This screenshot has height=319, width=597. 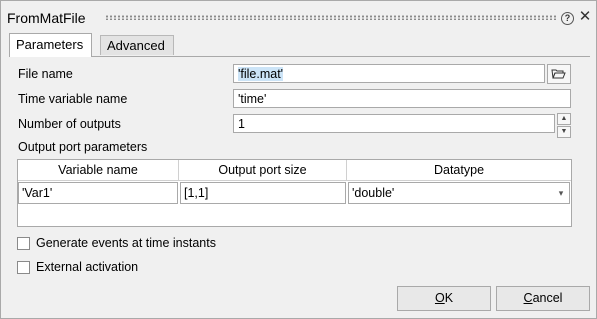 What do you see at coordinates (261, 74) in the screenshot?
I see `file-name-value: 'file.mat'` at bounding box center [261, 74].